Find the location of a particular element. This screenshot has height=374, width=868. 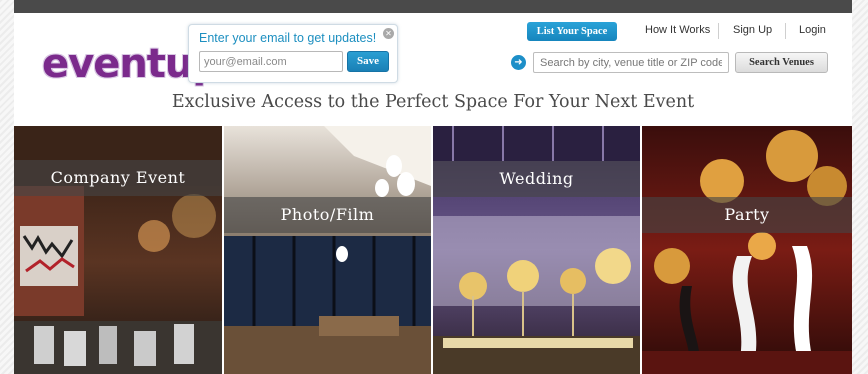

save-button: Save is located at coordinates (368, 61).